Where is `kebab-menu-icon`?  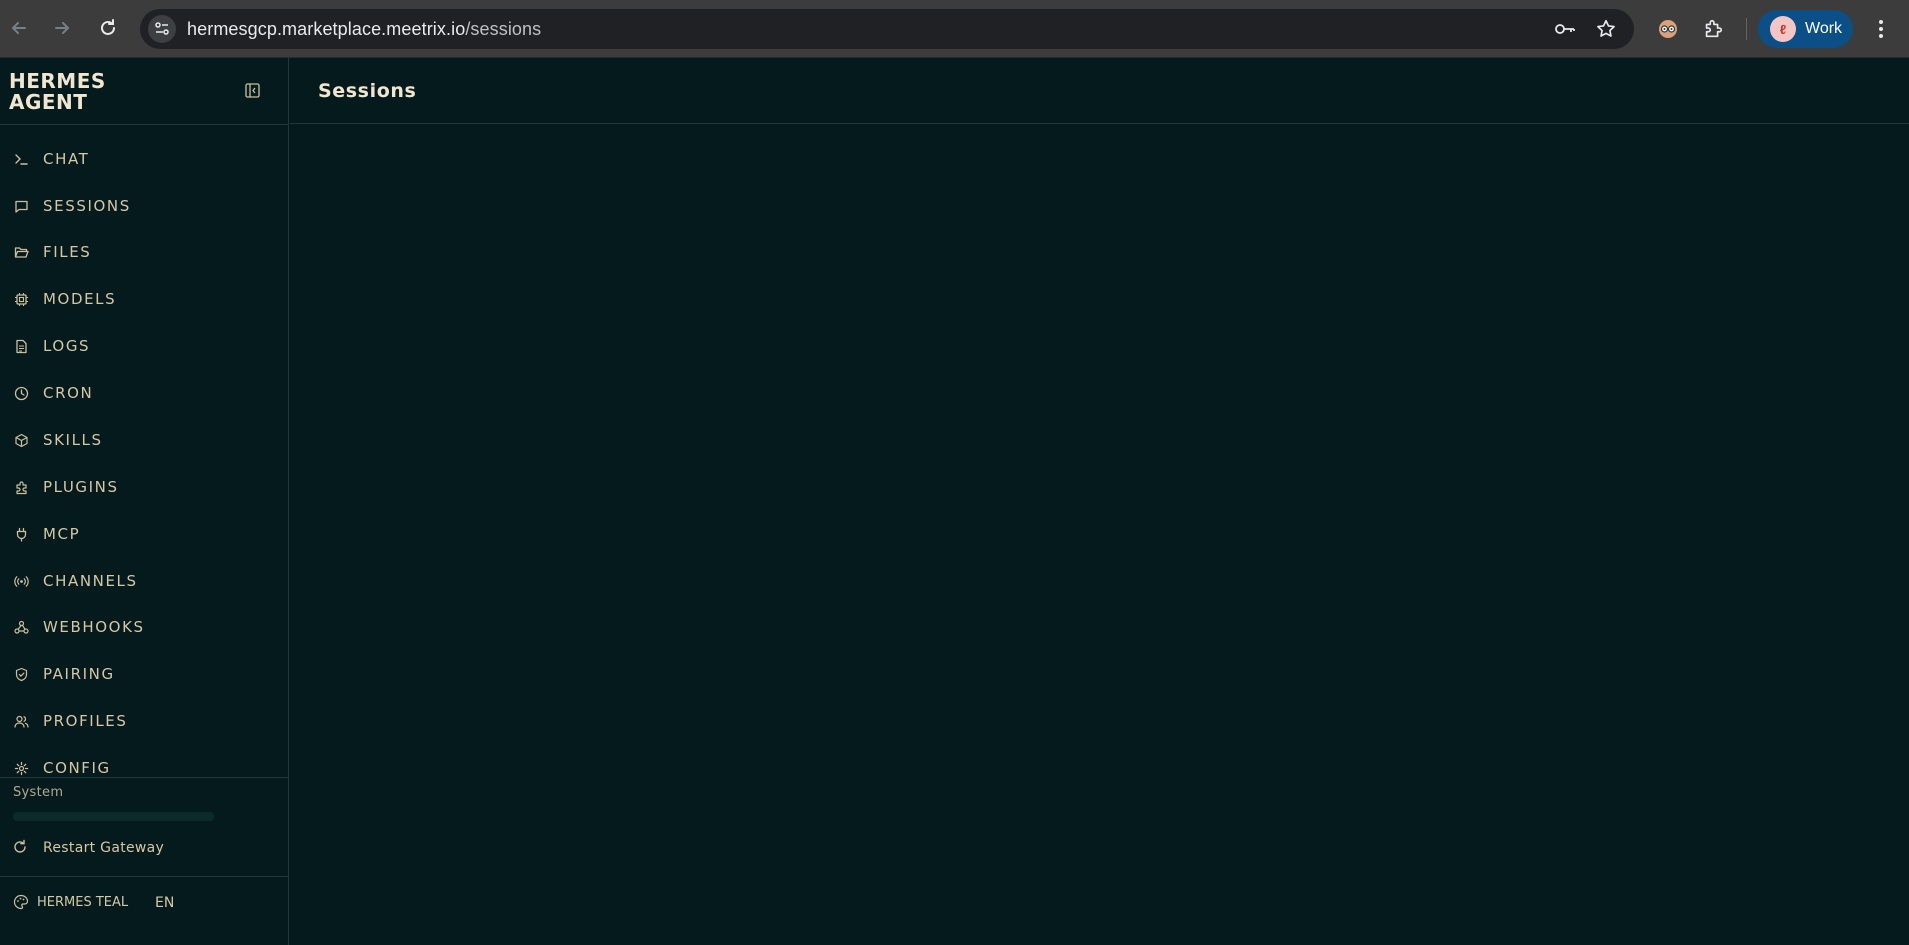
kebab-menu-icon is located at coordinates (1881, 29).